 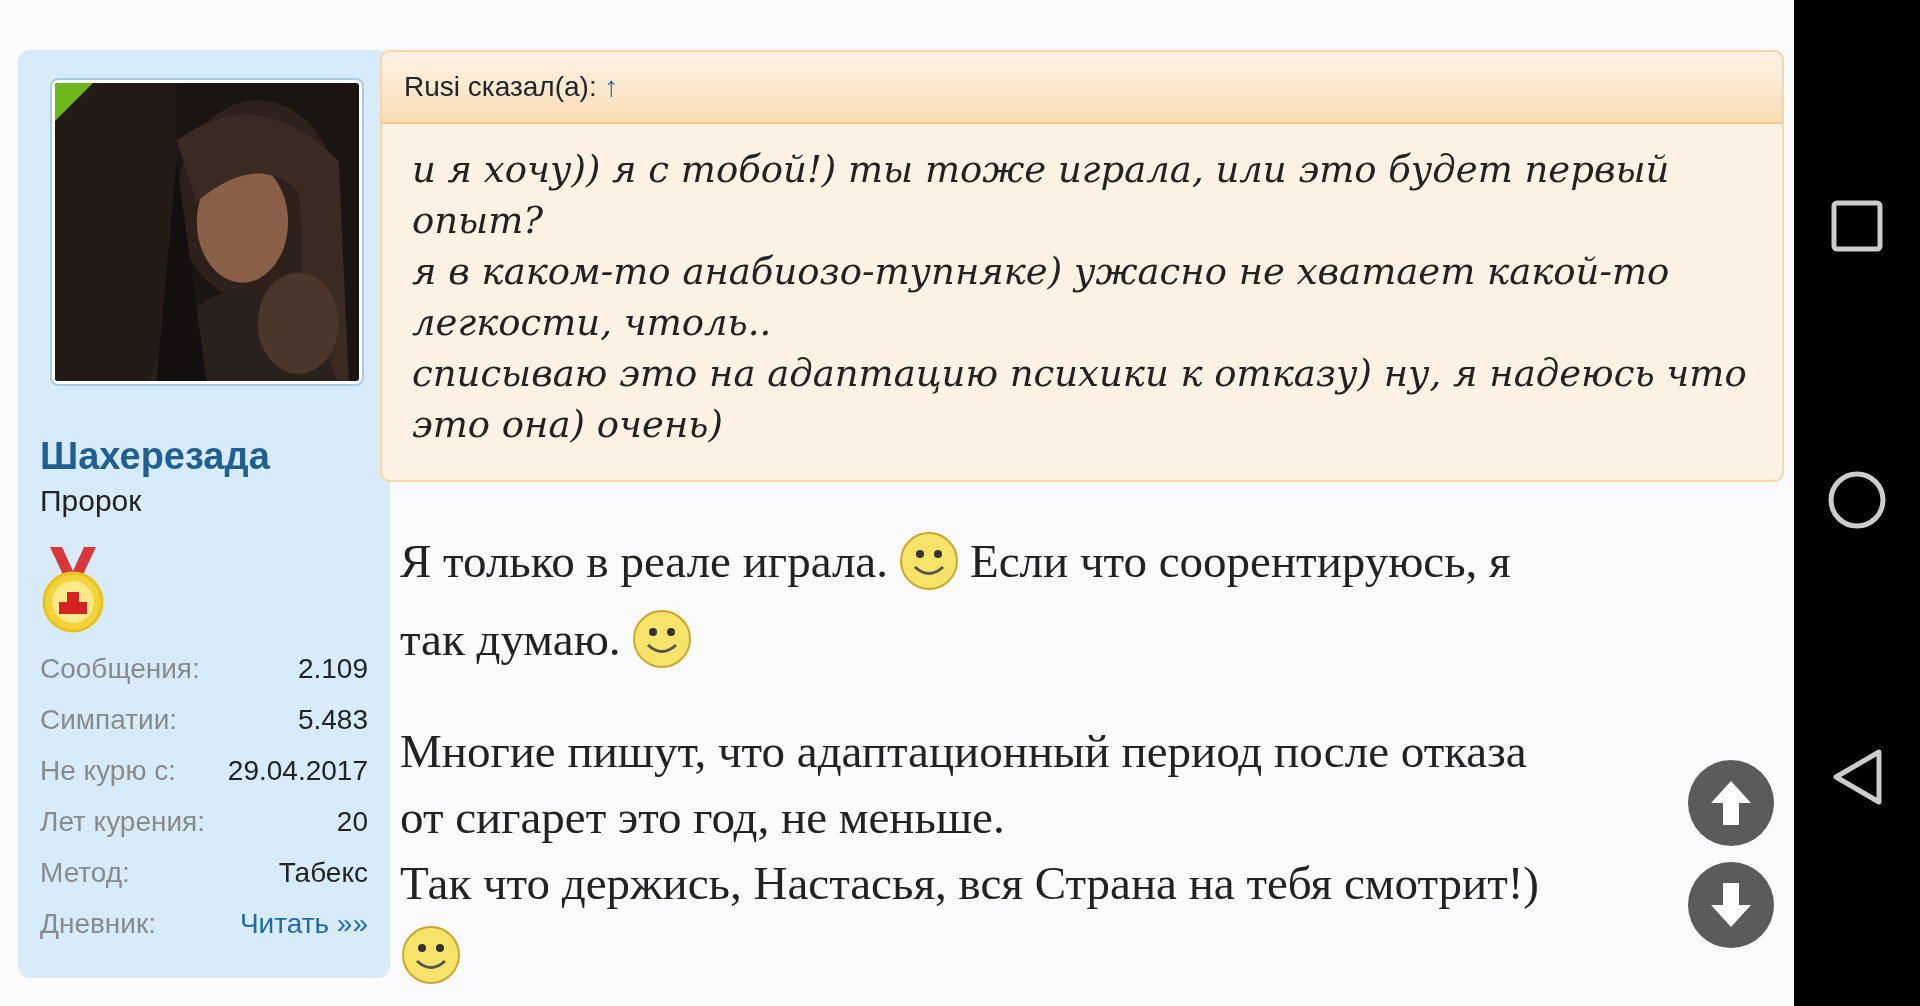 What do you see at coordinates (73, 589) in the screenshot?
I see `medal-icon` at bounding box center [73, 589].